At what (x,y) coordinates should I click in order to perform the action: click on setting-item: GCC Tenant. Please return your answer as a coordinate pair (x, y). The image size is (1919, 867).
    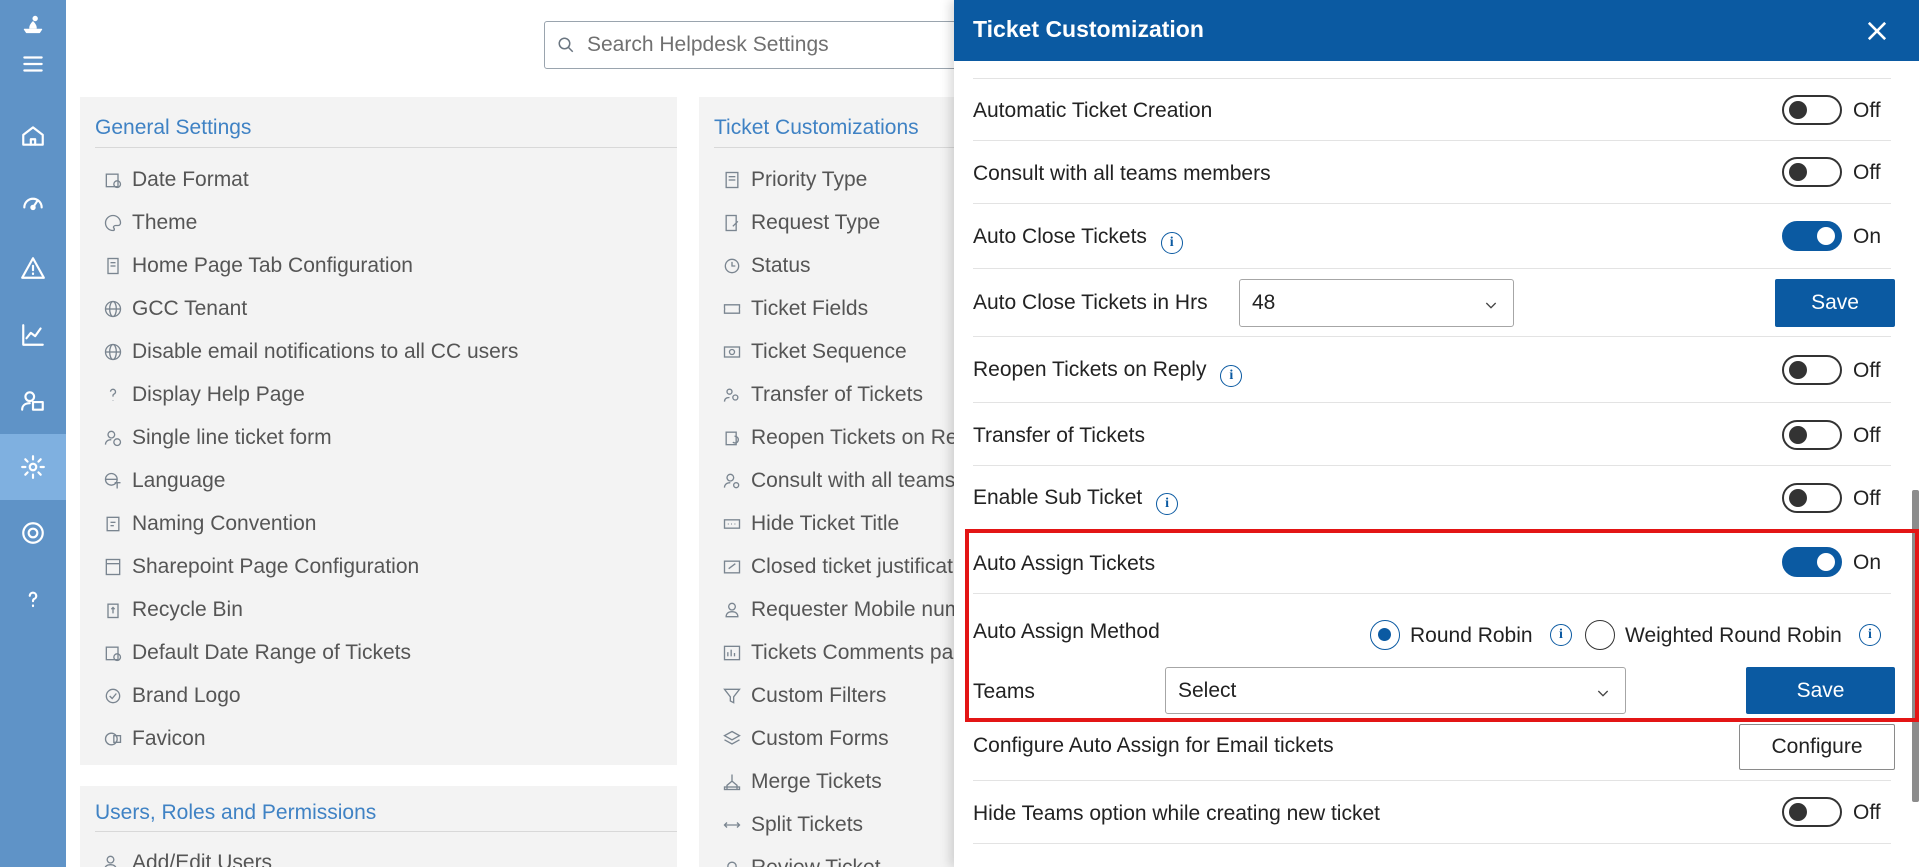
    Looking at the image, I should click on (310, 308).